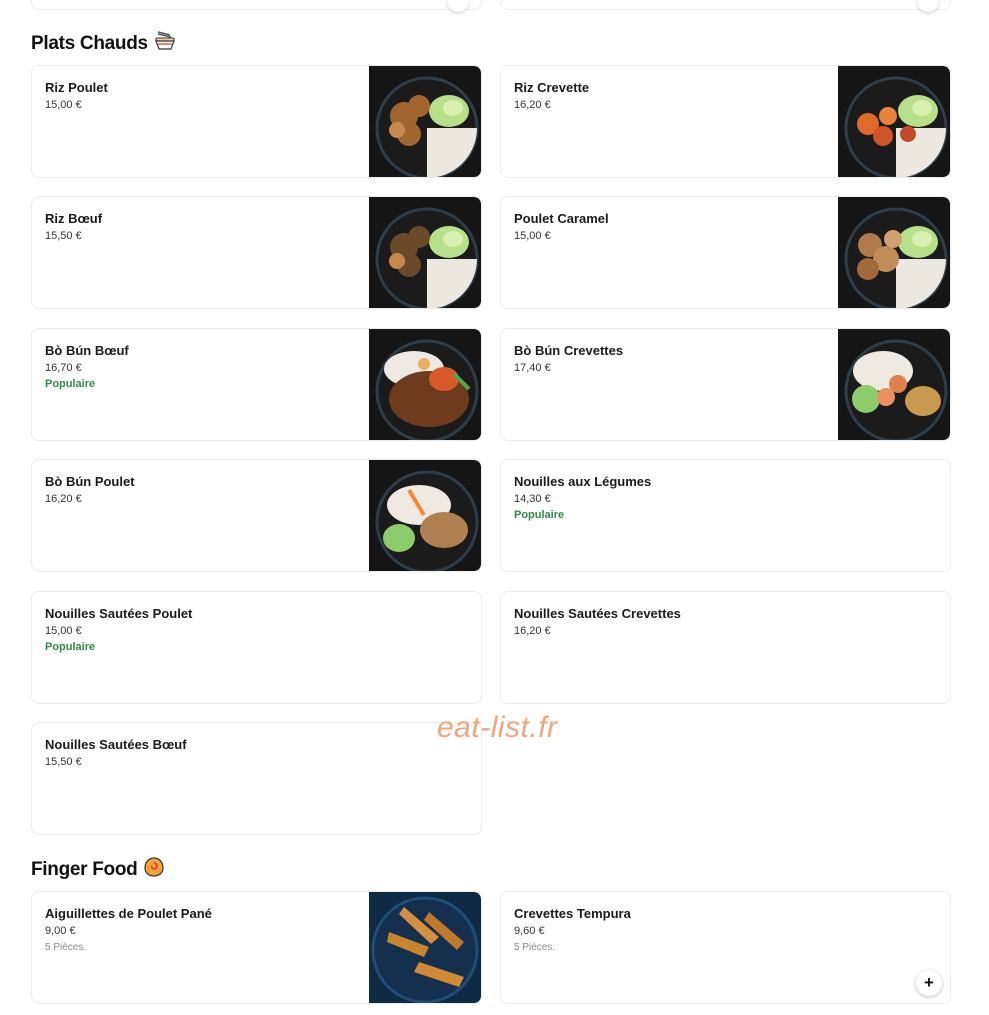  Describe the element at coordinates (116, 744) in the screenshot. I see `menu-item-name: Nouilles Sautées Bœuf` at that location.